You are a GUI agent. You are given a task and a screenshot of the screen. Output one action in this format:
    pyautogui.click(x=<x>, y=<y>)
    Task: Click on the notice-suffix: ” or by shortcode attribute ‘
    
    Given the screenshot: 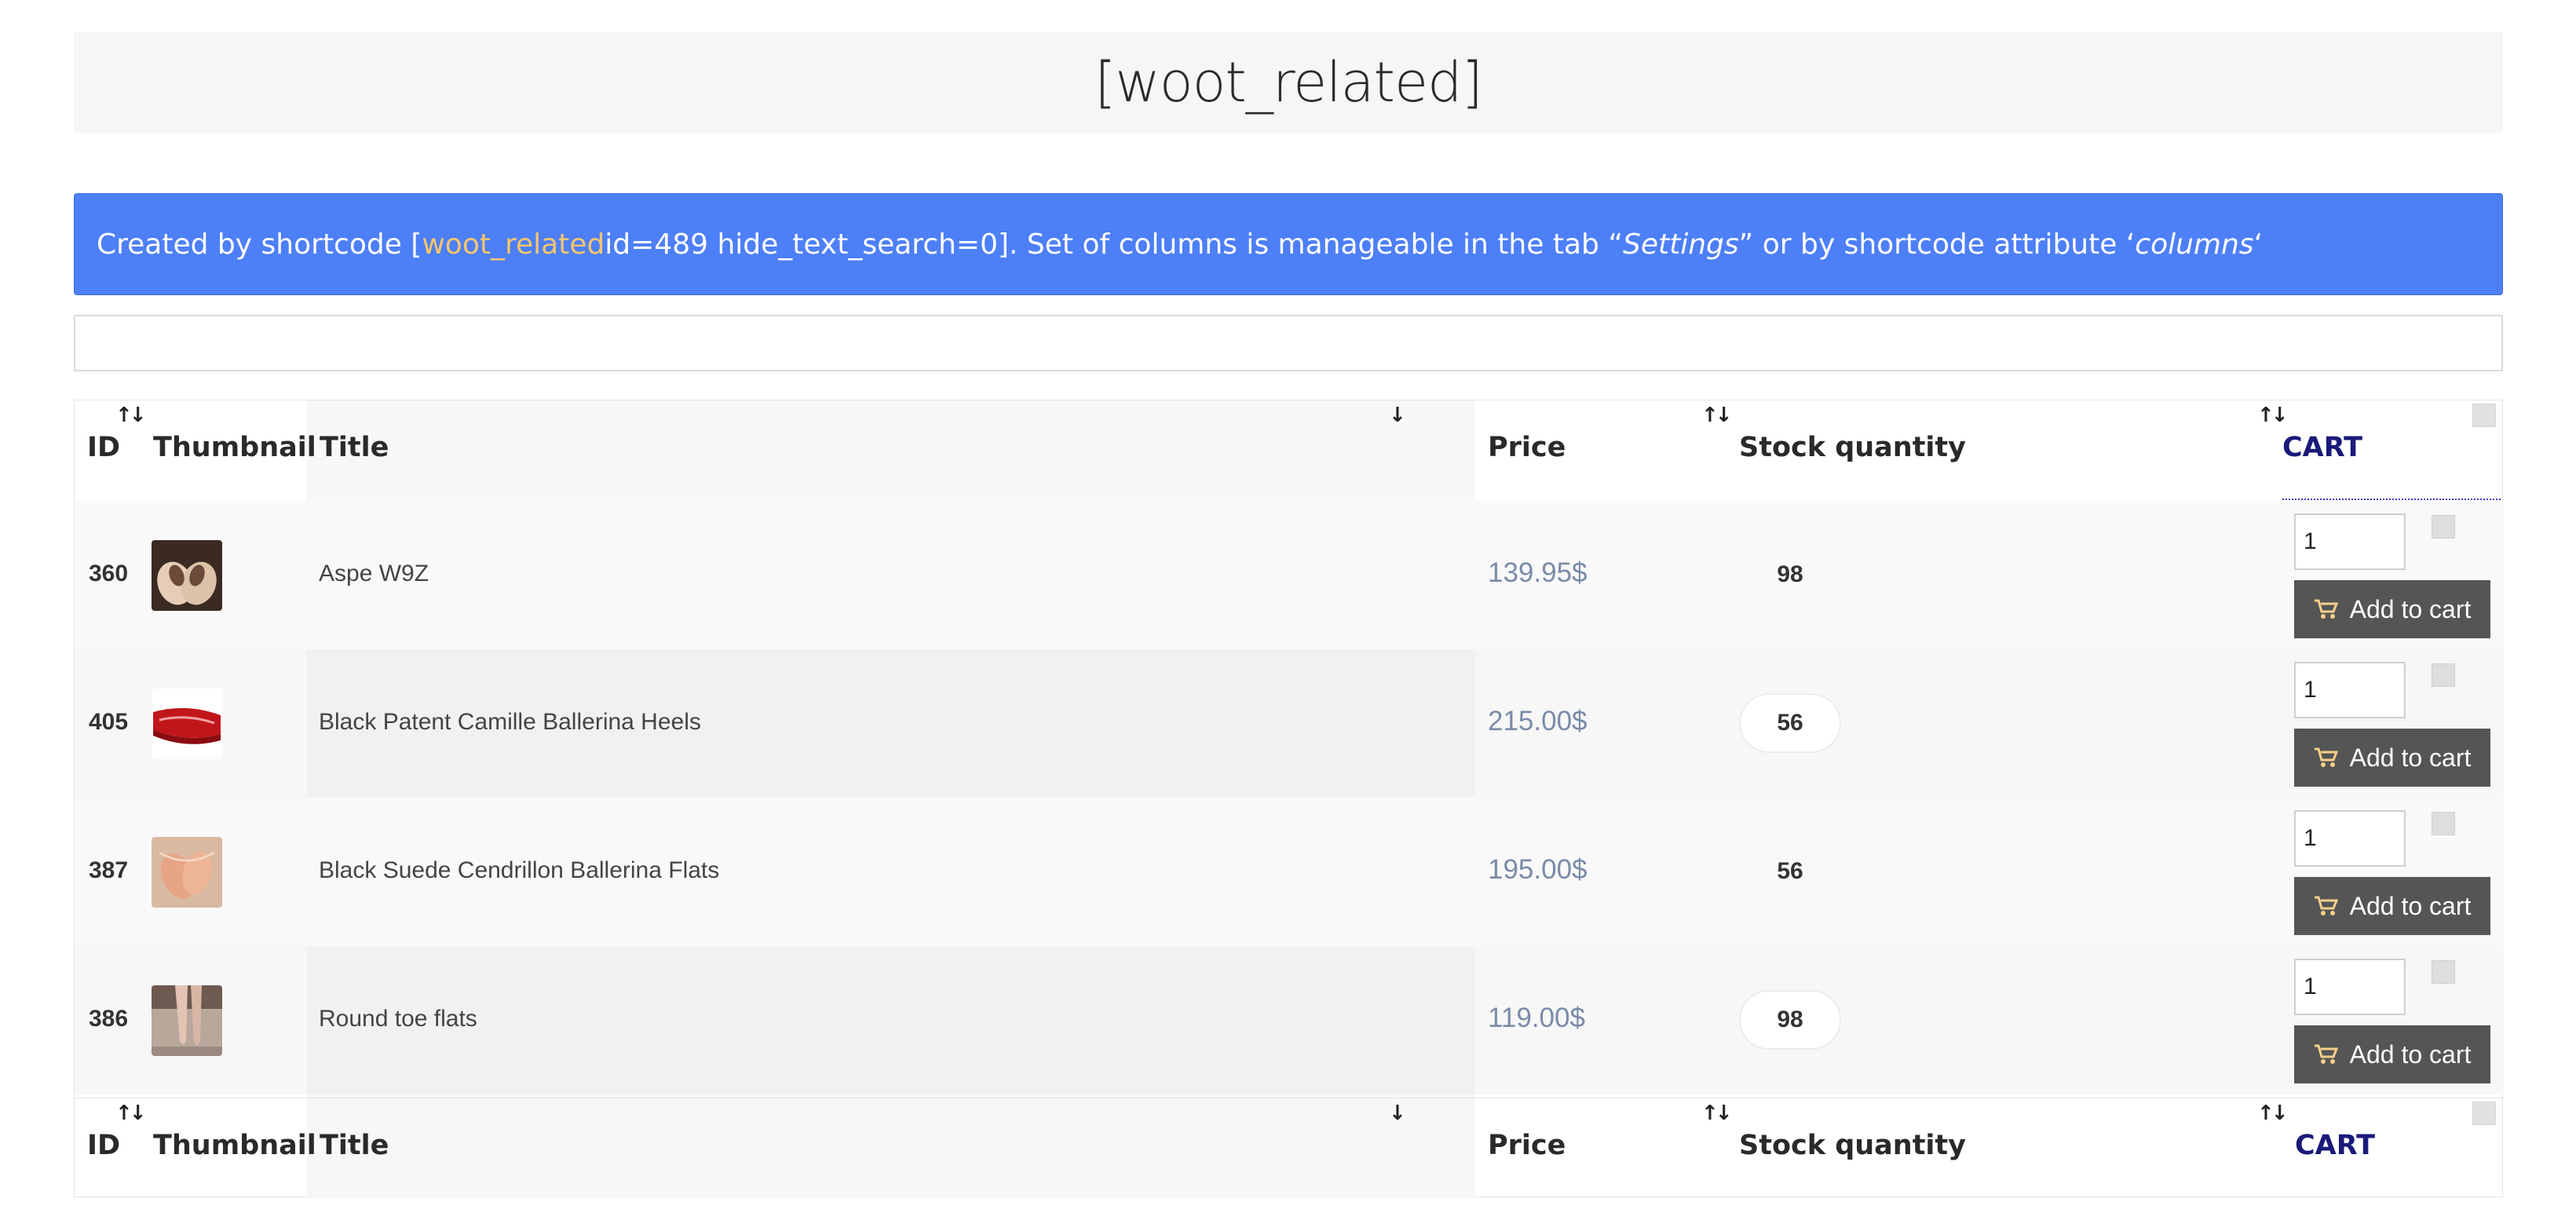 What is the action you would take?
    pyautogui.click(x=1937, y=244)
    